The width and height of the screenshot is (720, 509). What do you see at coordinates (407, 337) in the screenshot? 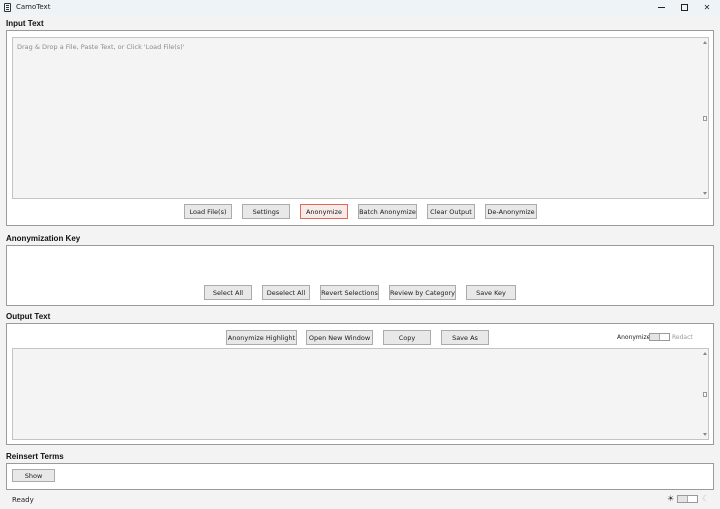
I see `copy-button: Copy` at bounding box center [407, 337].